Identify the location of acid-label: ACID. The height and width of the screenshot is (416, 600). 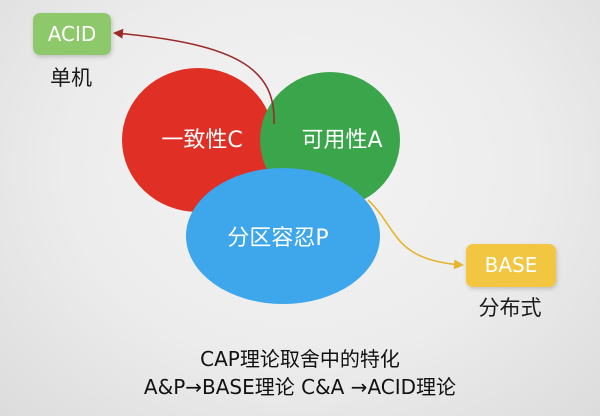
(72, 34).